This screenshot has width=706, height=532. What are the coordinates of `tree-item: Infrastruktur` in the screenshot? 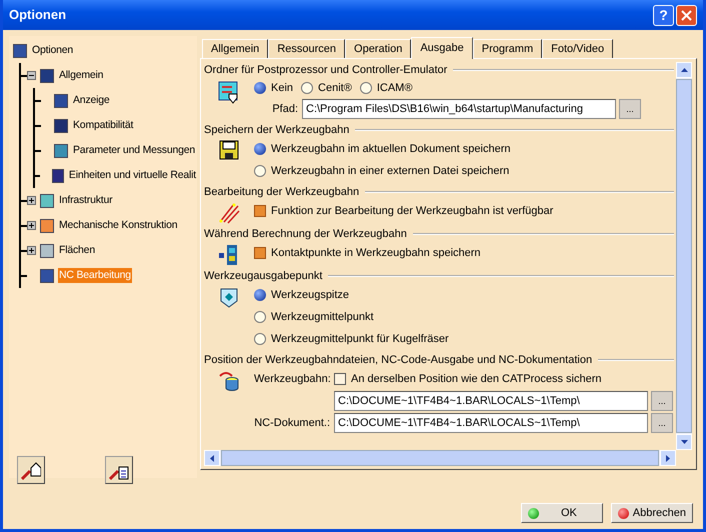 It's located at (86, 200).